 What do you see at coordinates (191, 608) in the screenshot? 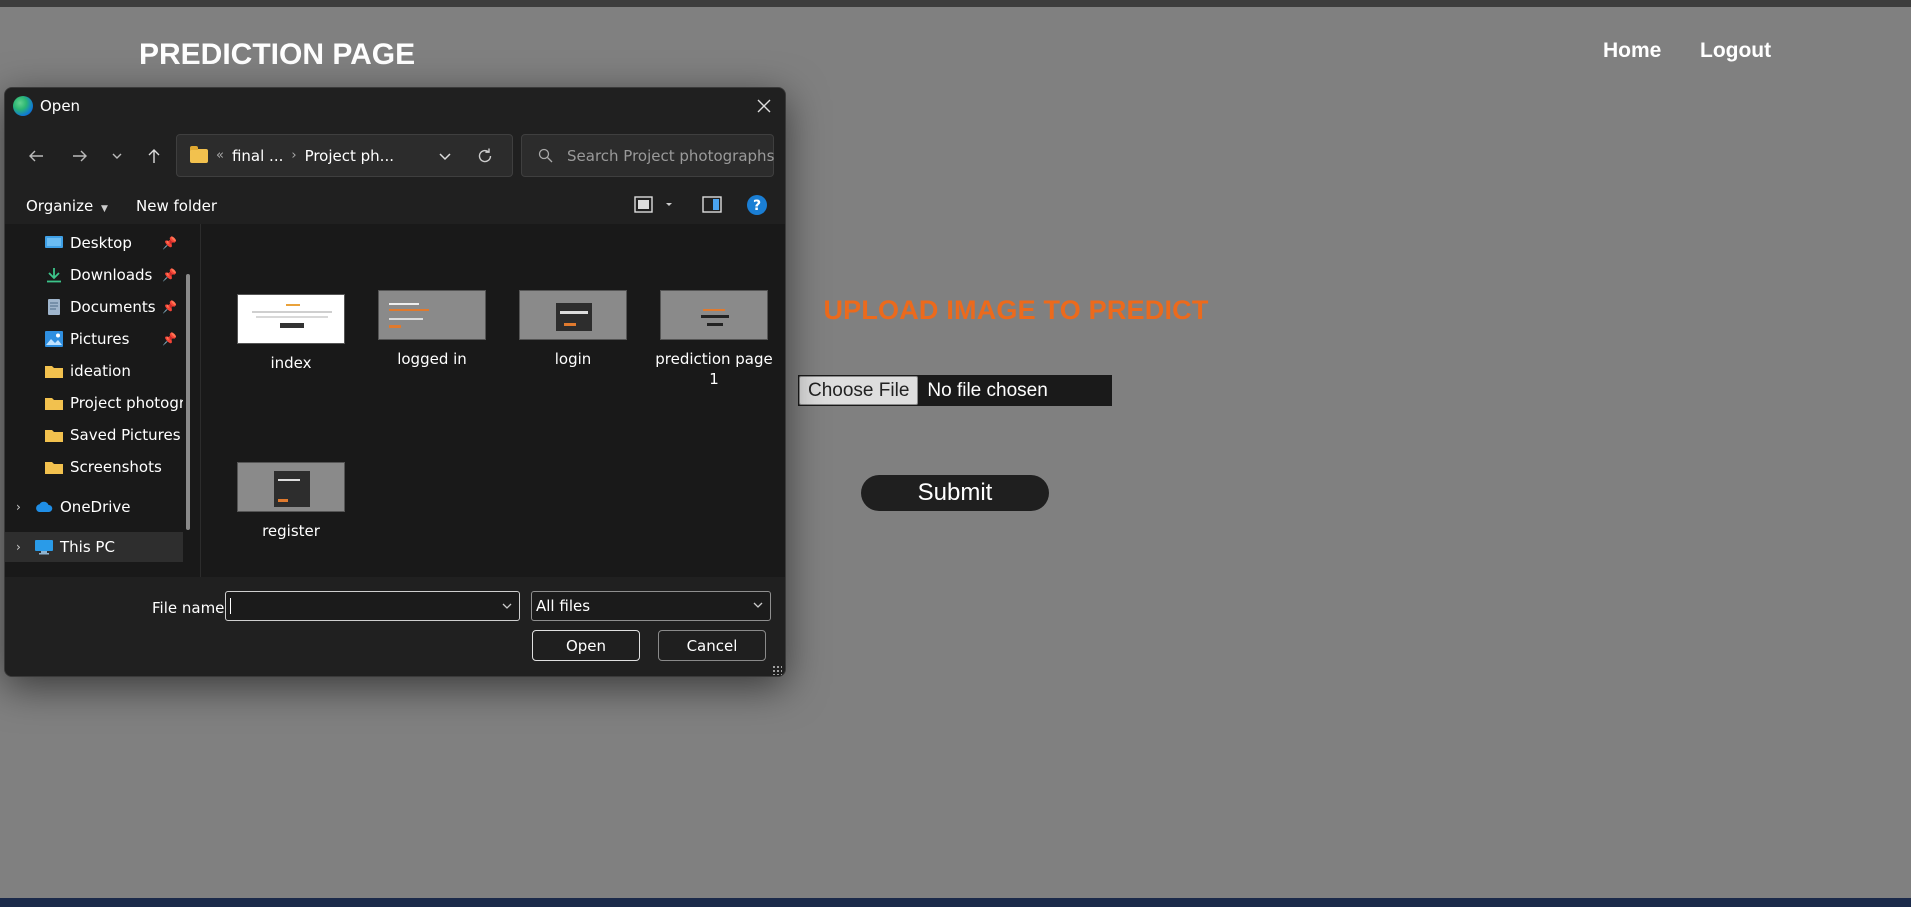
I see `file-name-label: File name:` at bounding box center [191, 608].